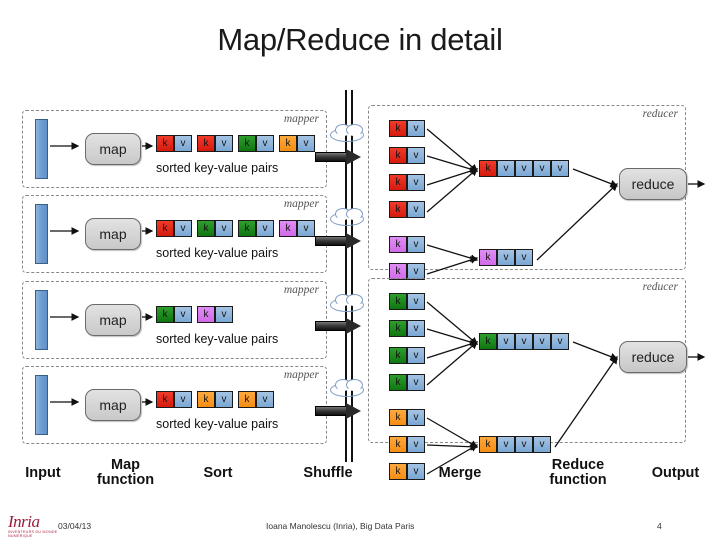 This screenshot has width=720, height=540. I want to click on merged-group: kvvv, so click(515, 444).